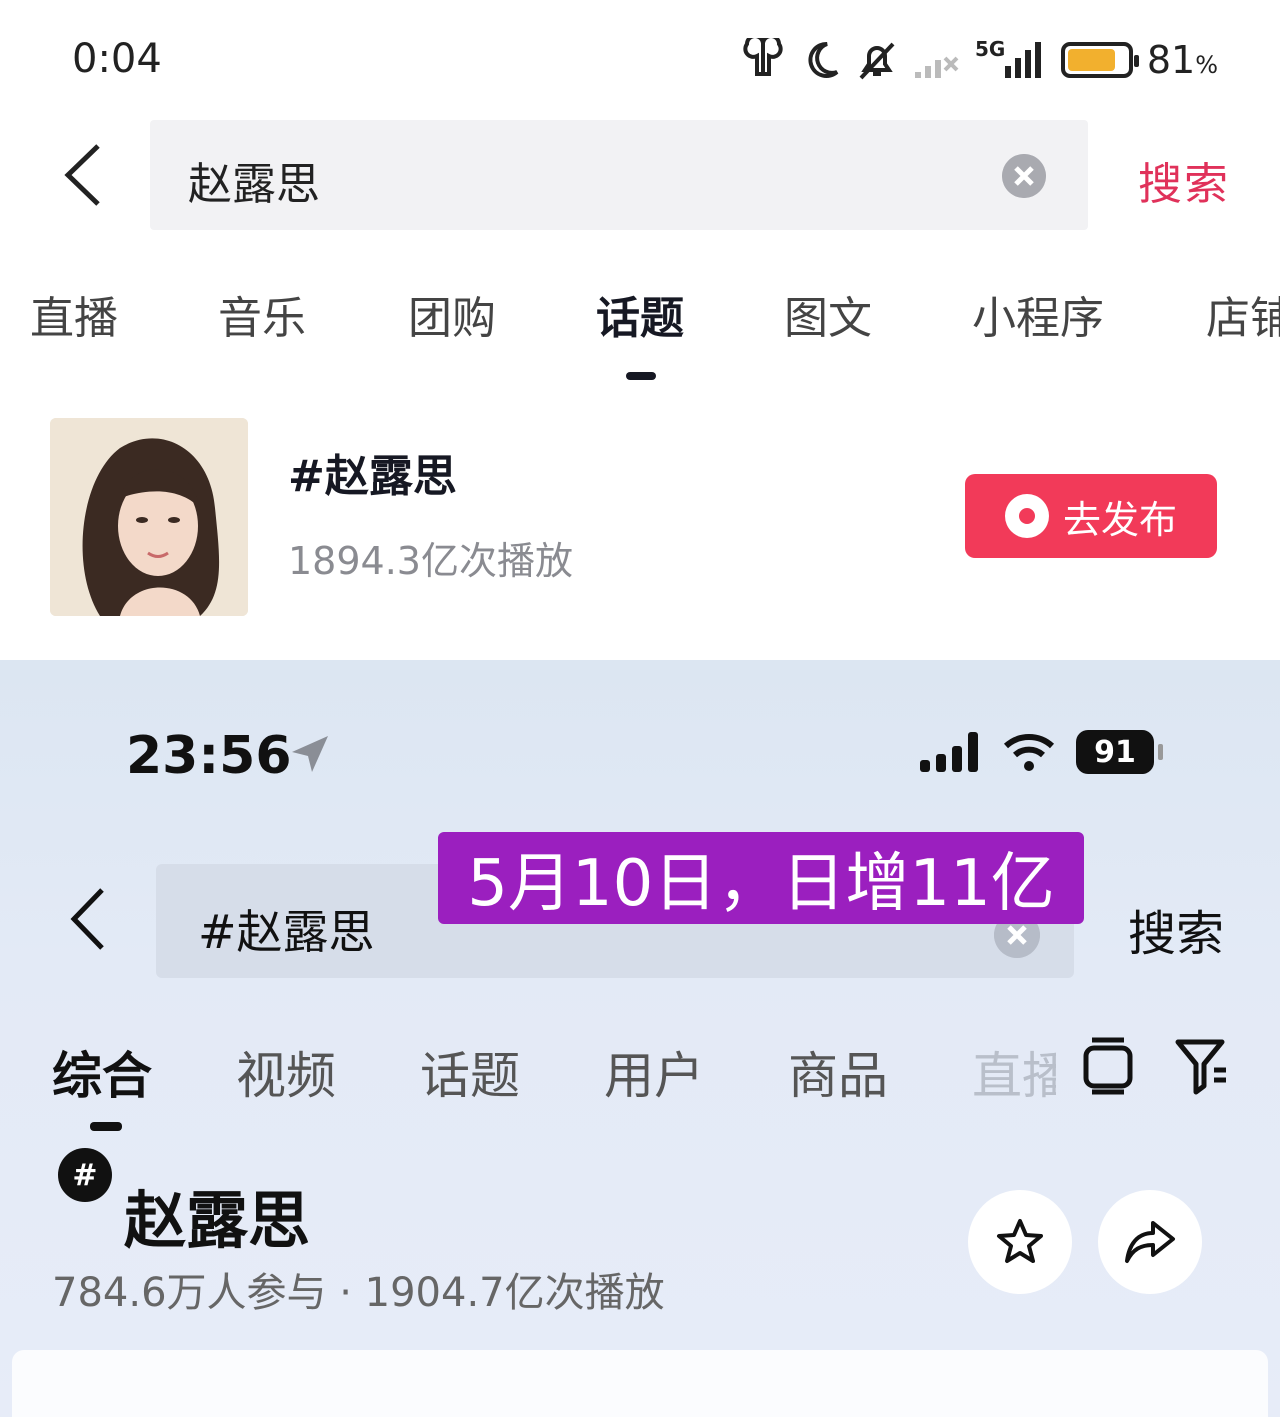 Image resolution: width=1280 pixels, height=1417 pixels. I want to click on status-time: 23:56, so click(209, 756).